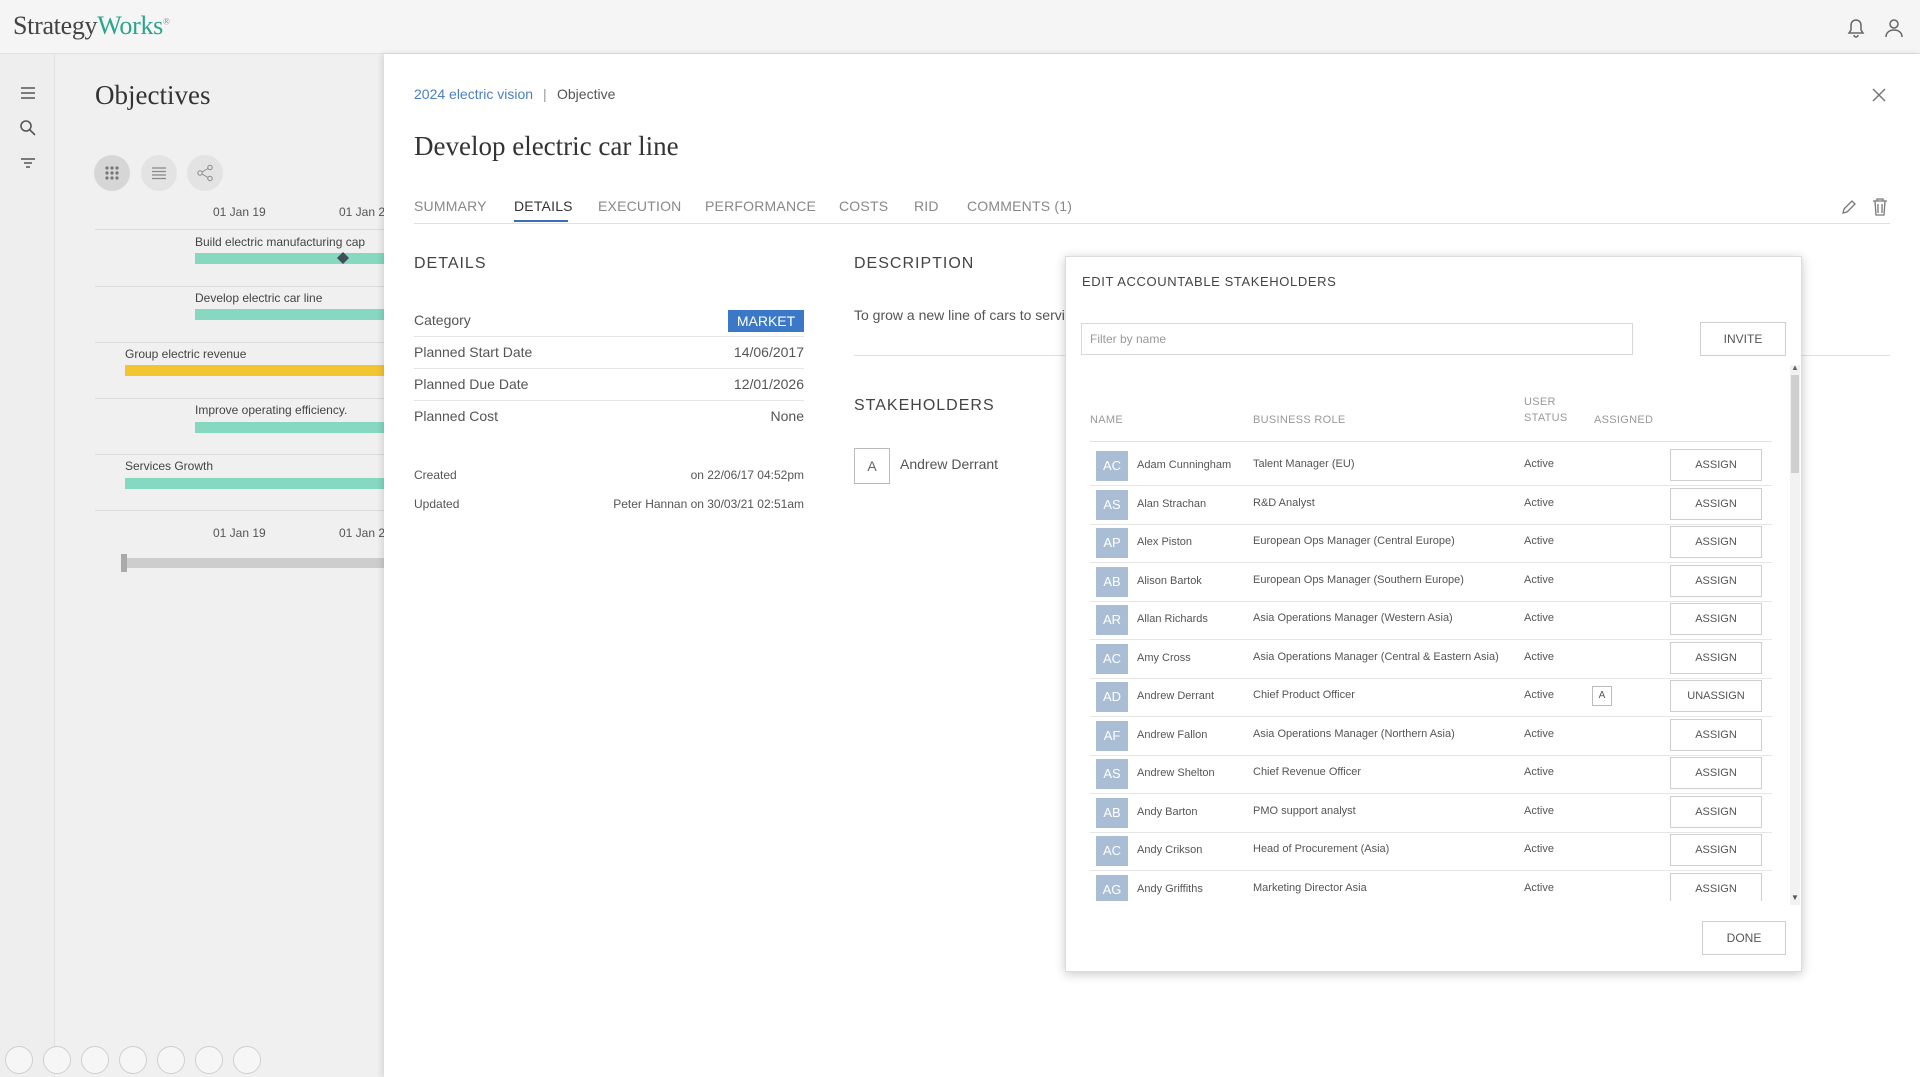 This screenshot has height=1077, width=1920. What do you see at coordinates (1849, 207) in the screenshot?
I see `edit-icon` at bounding box center [1849, 207].